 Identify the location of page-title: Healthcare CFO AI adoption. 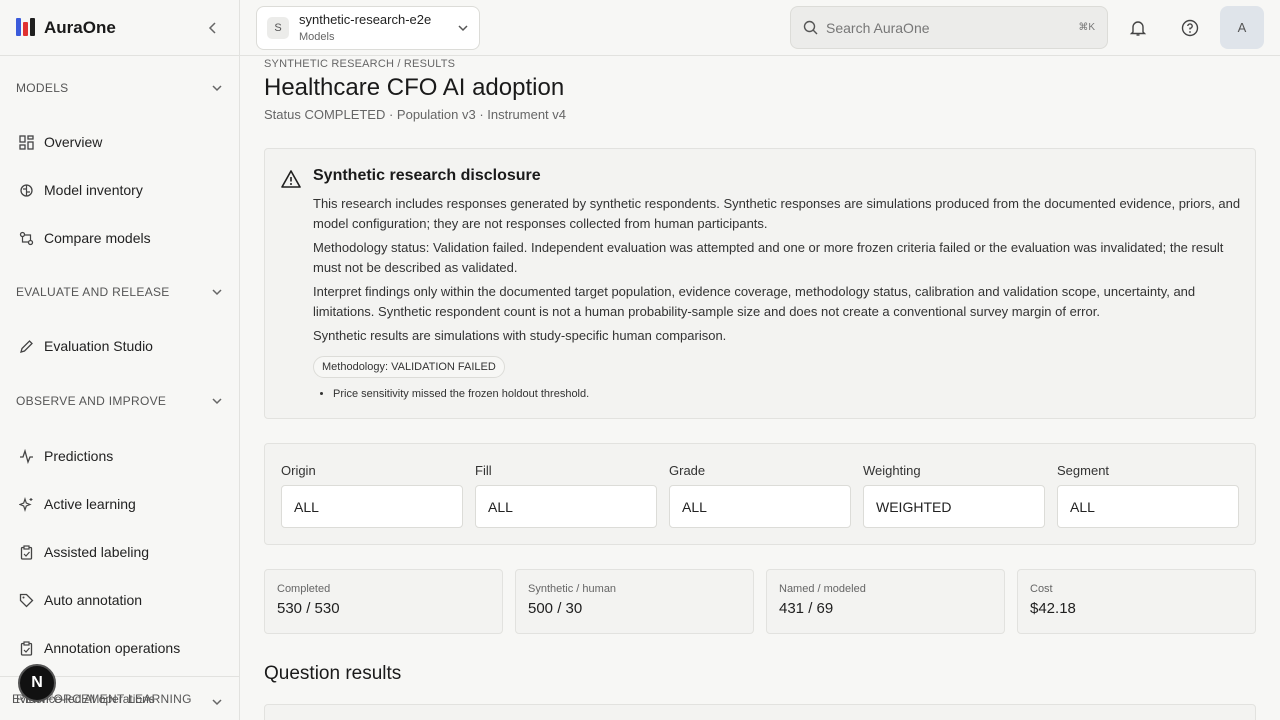
(414, 87).